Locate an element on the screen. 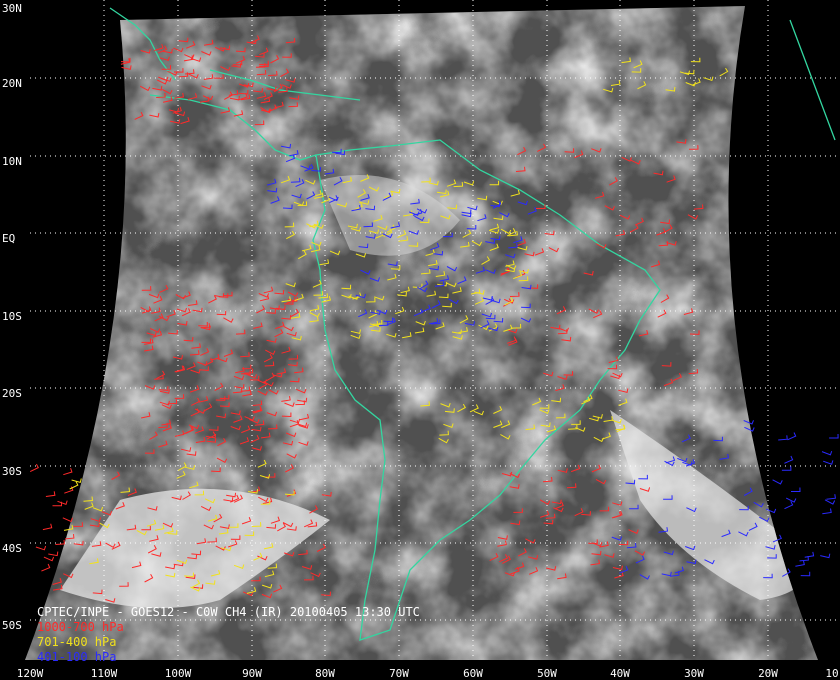 This screenshot has height=680, width=840. lat-label: EQ is located at coordinates (9, 238).